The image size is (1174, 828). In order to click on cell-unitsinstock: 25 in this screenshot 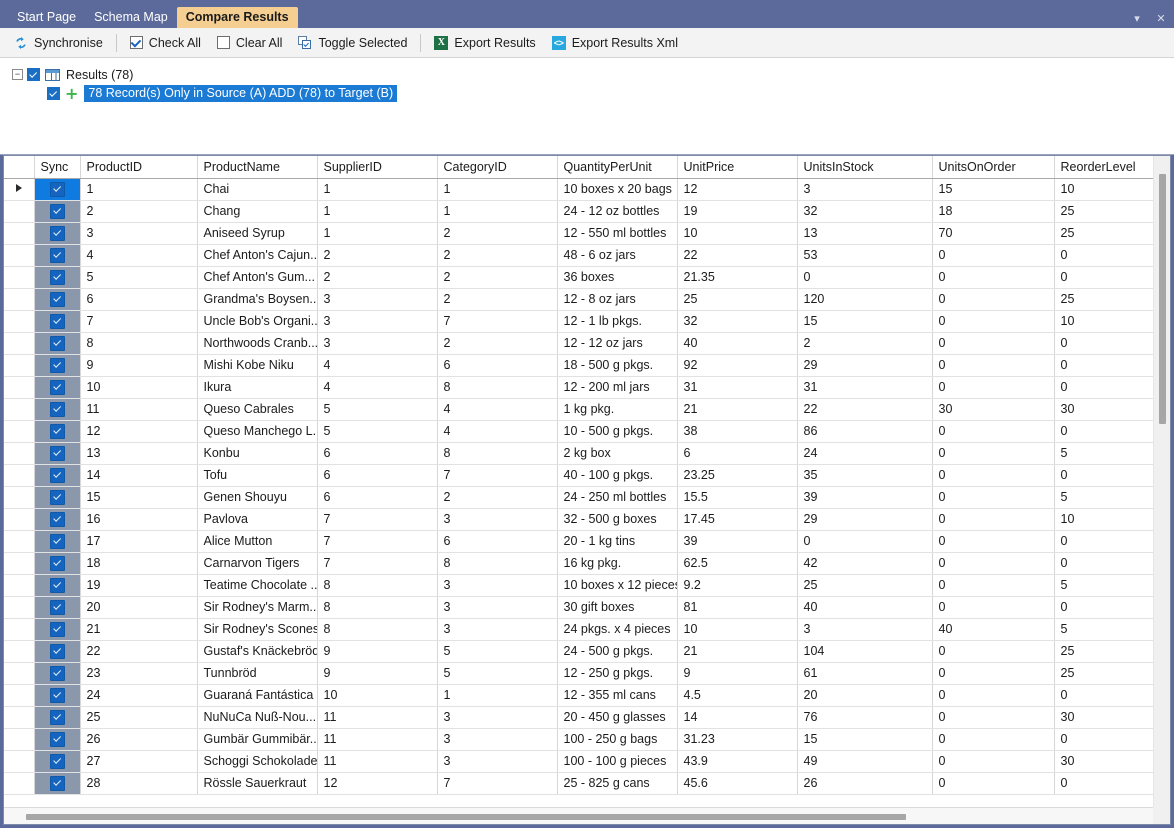, I will do `click(865, 585)`.